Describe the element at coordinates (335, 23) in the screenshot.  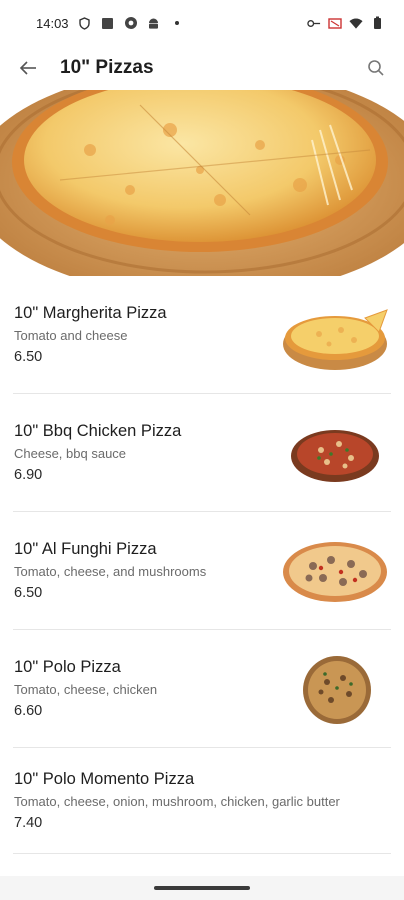
I see `screen-icon` at that location.